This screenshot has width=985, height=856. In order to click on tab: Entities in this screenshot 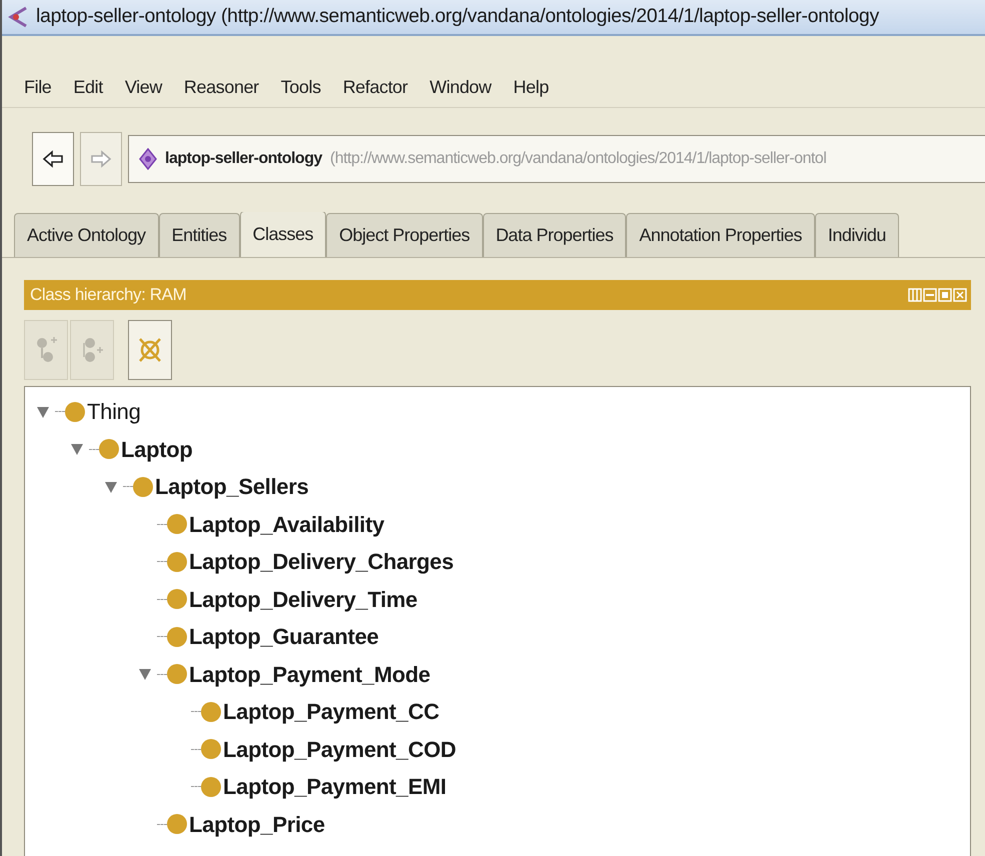, I will do `click(199, 235)`.